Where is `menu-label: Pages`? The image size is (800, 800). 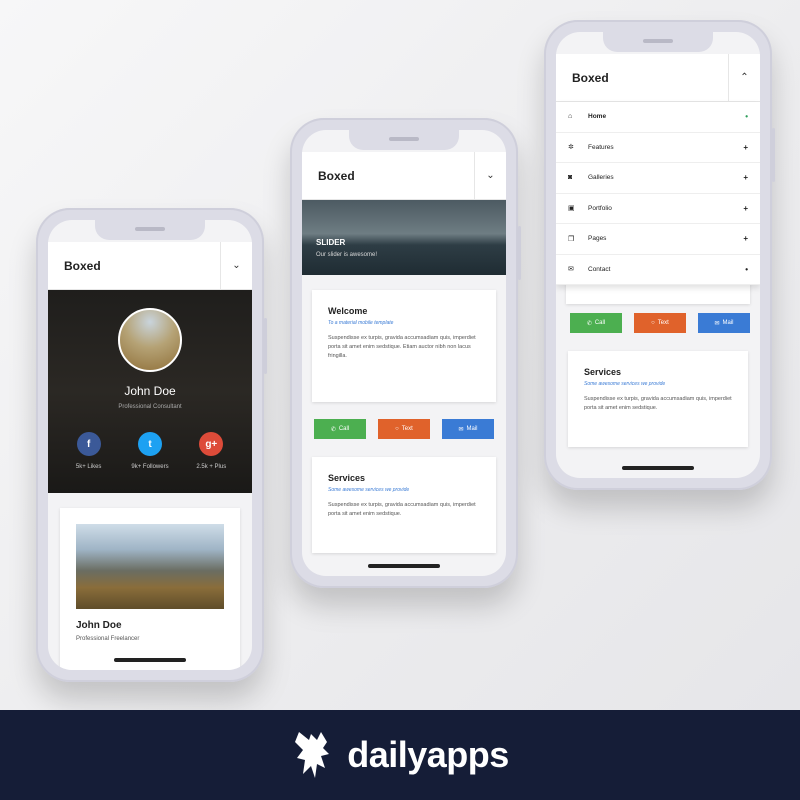
menu-label: Pages is located at coordinates (597, 239).